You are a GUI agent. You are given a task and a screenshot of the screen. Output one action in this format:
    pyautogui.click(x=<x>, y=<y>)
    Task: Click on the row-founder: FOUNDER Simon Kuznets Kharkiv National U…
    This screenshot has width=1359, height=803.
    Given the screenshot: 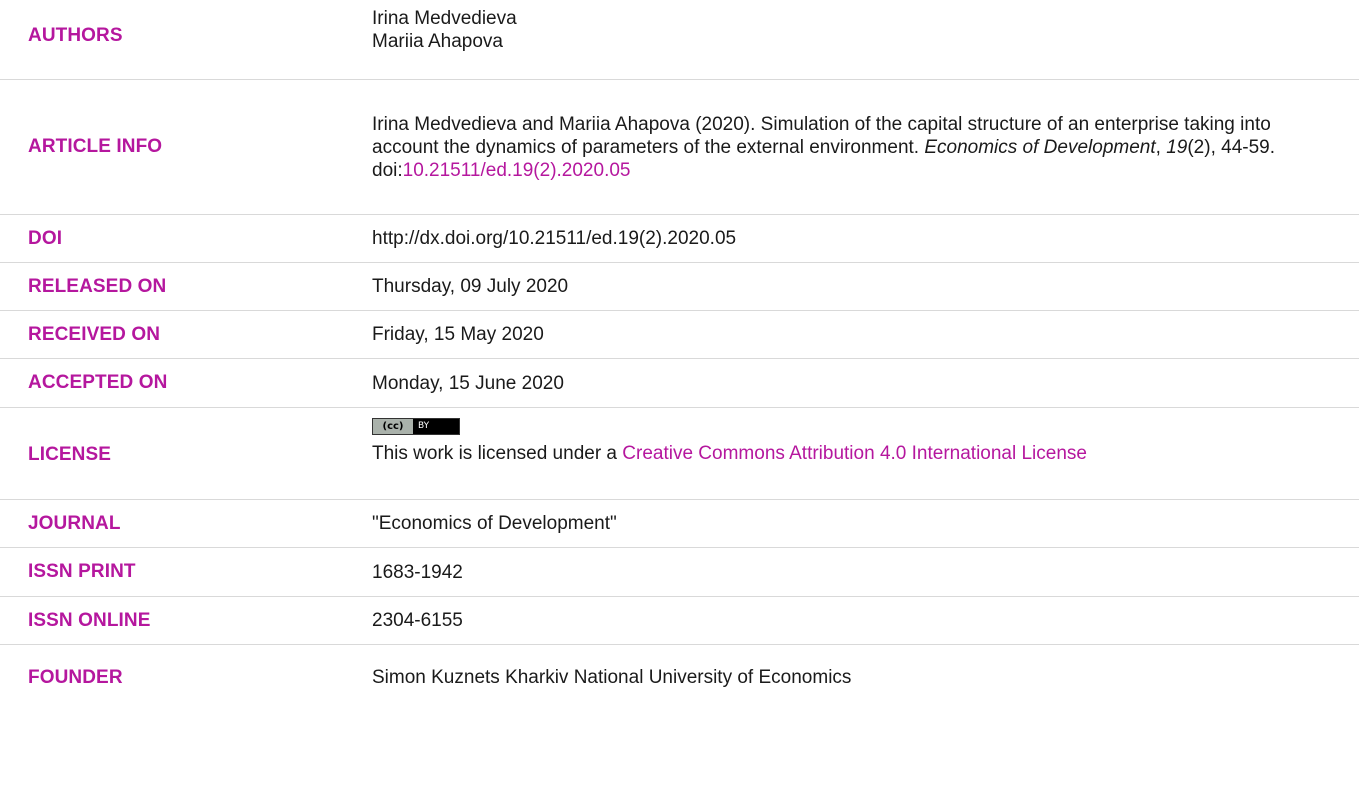 What is the action you would take?
    pyautogui.click(x=679, y=670)
    